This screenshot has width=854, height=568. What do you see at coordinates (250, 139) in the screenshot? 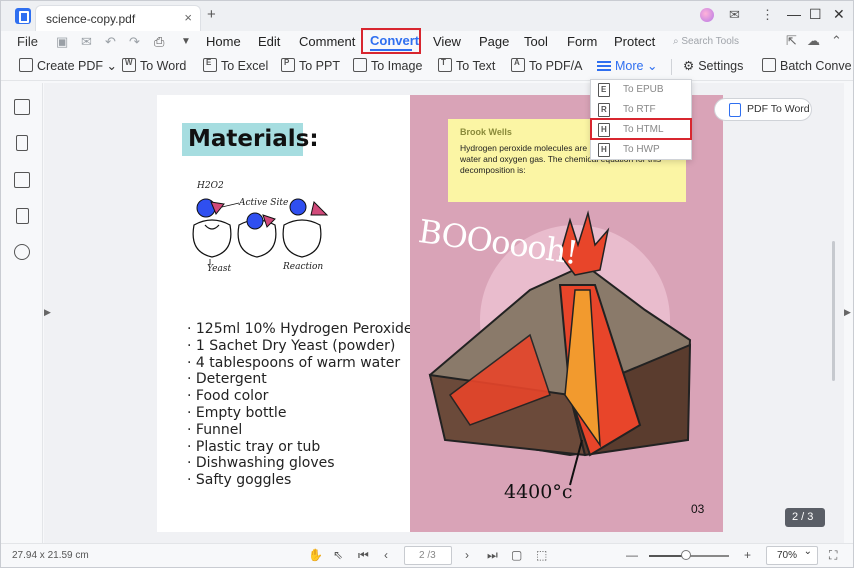
I see `materials-heading: Materials:` at bounding box center [250, 139].